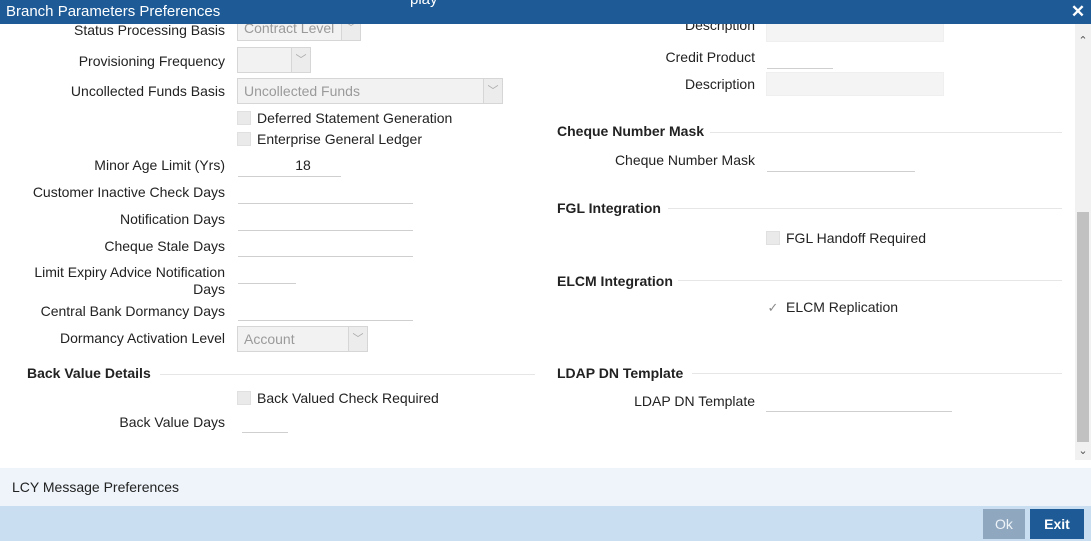  I want to click on elcm-integration-divider, so click(870, 280).